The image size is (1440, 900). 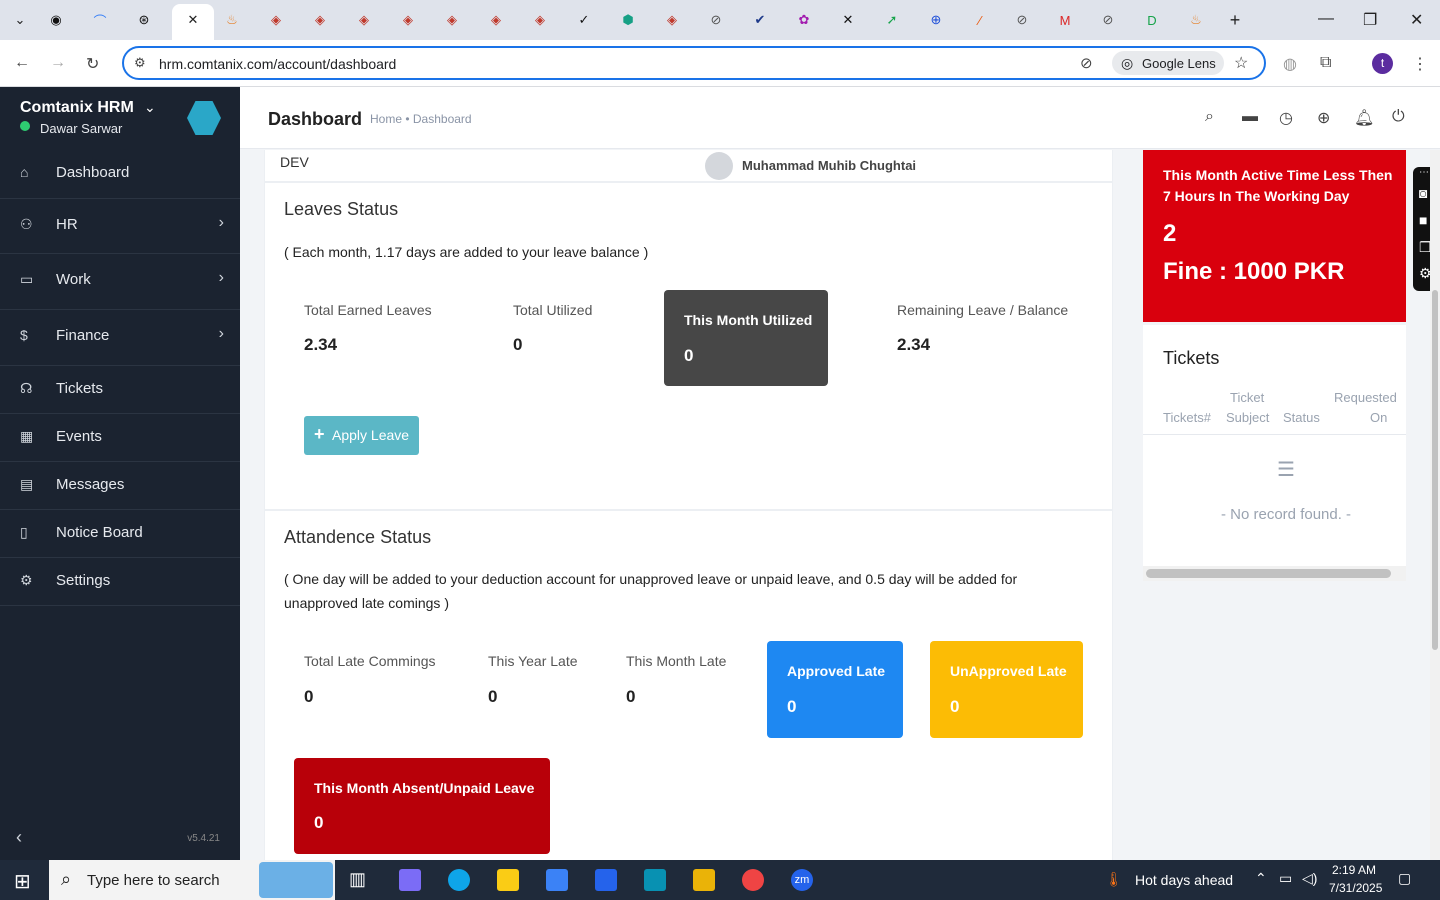 What do you see at coordinates (980, 20) in the screenshot?
I see `tab-favicon-icon: ∕` at bounding box center [980, 20].